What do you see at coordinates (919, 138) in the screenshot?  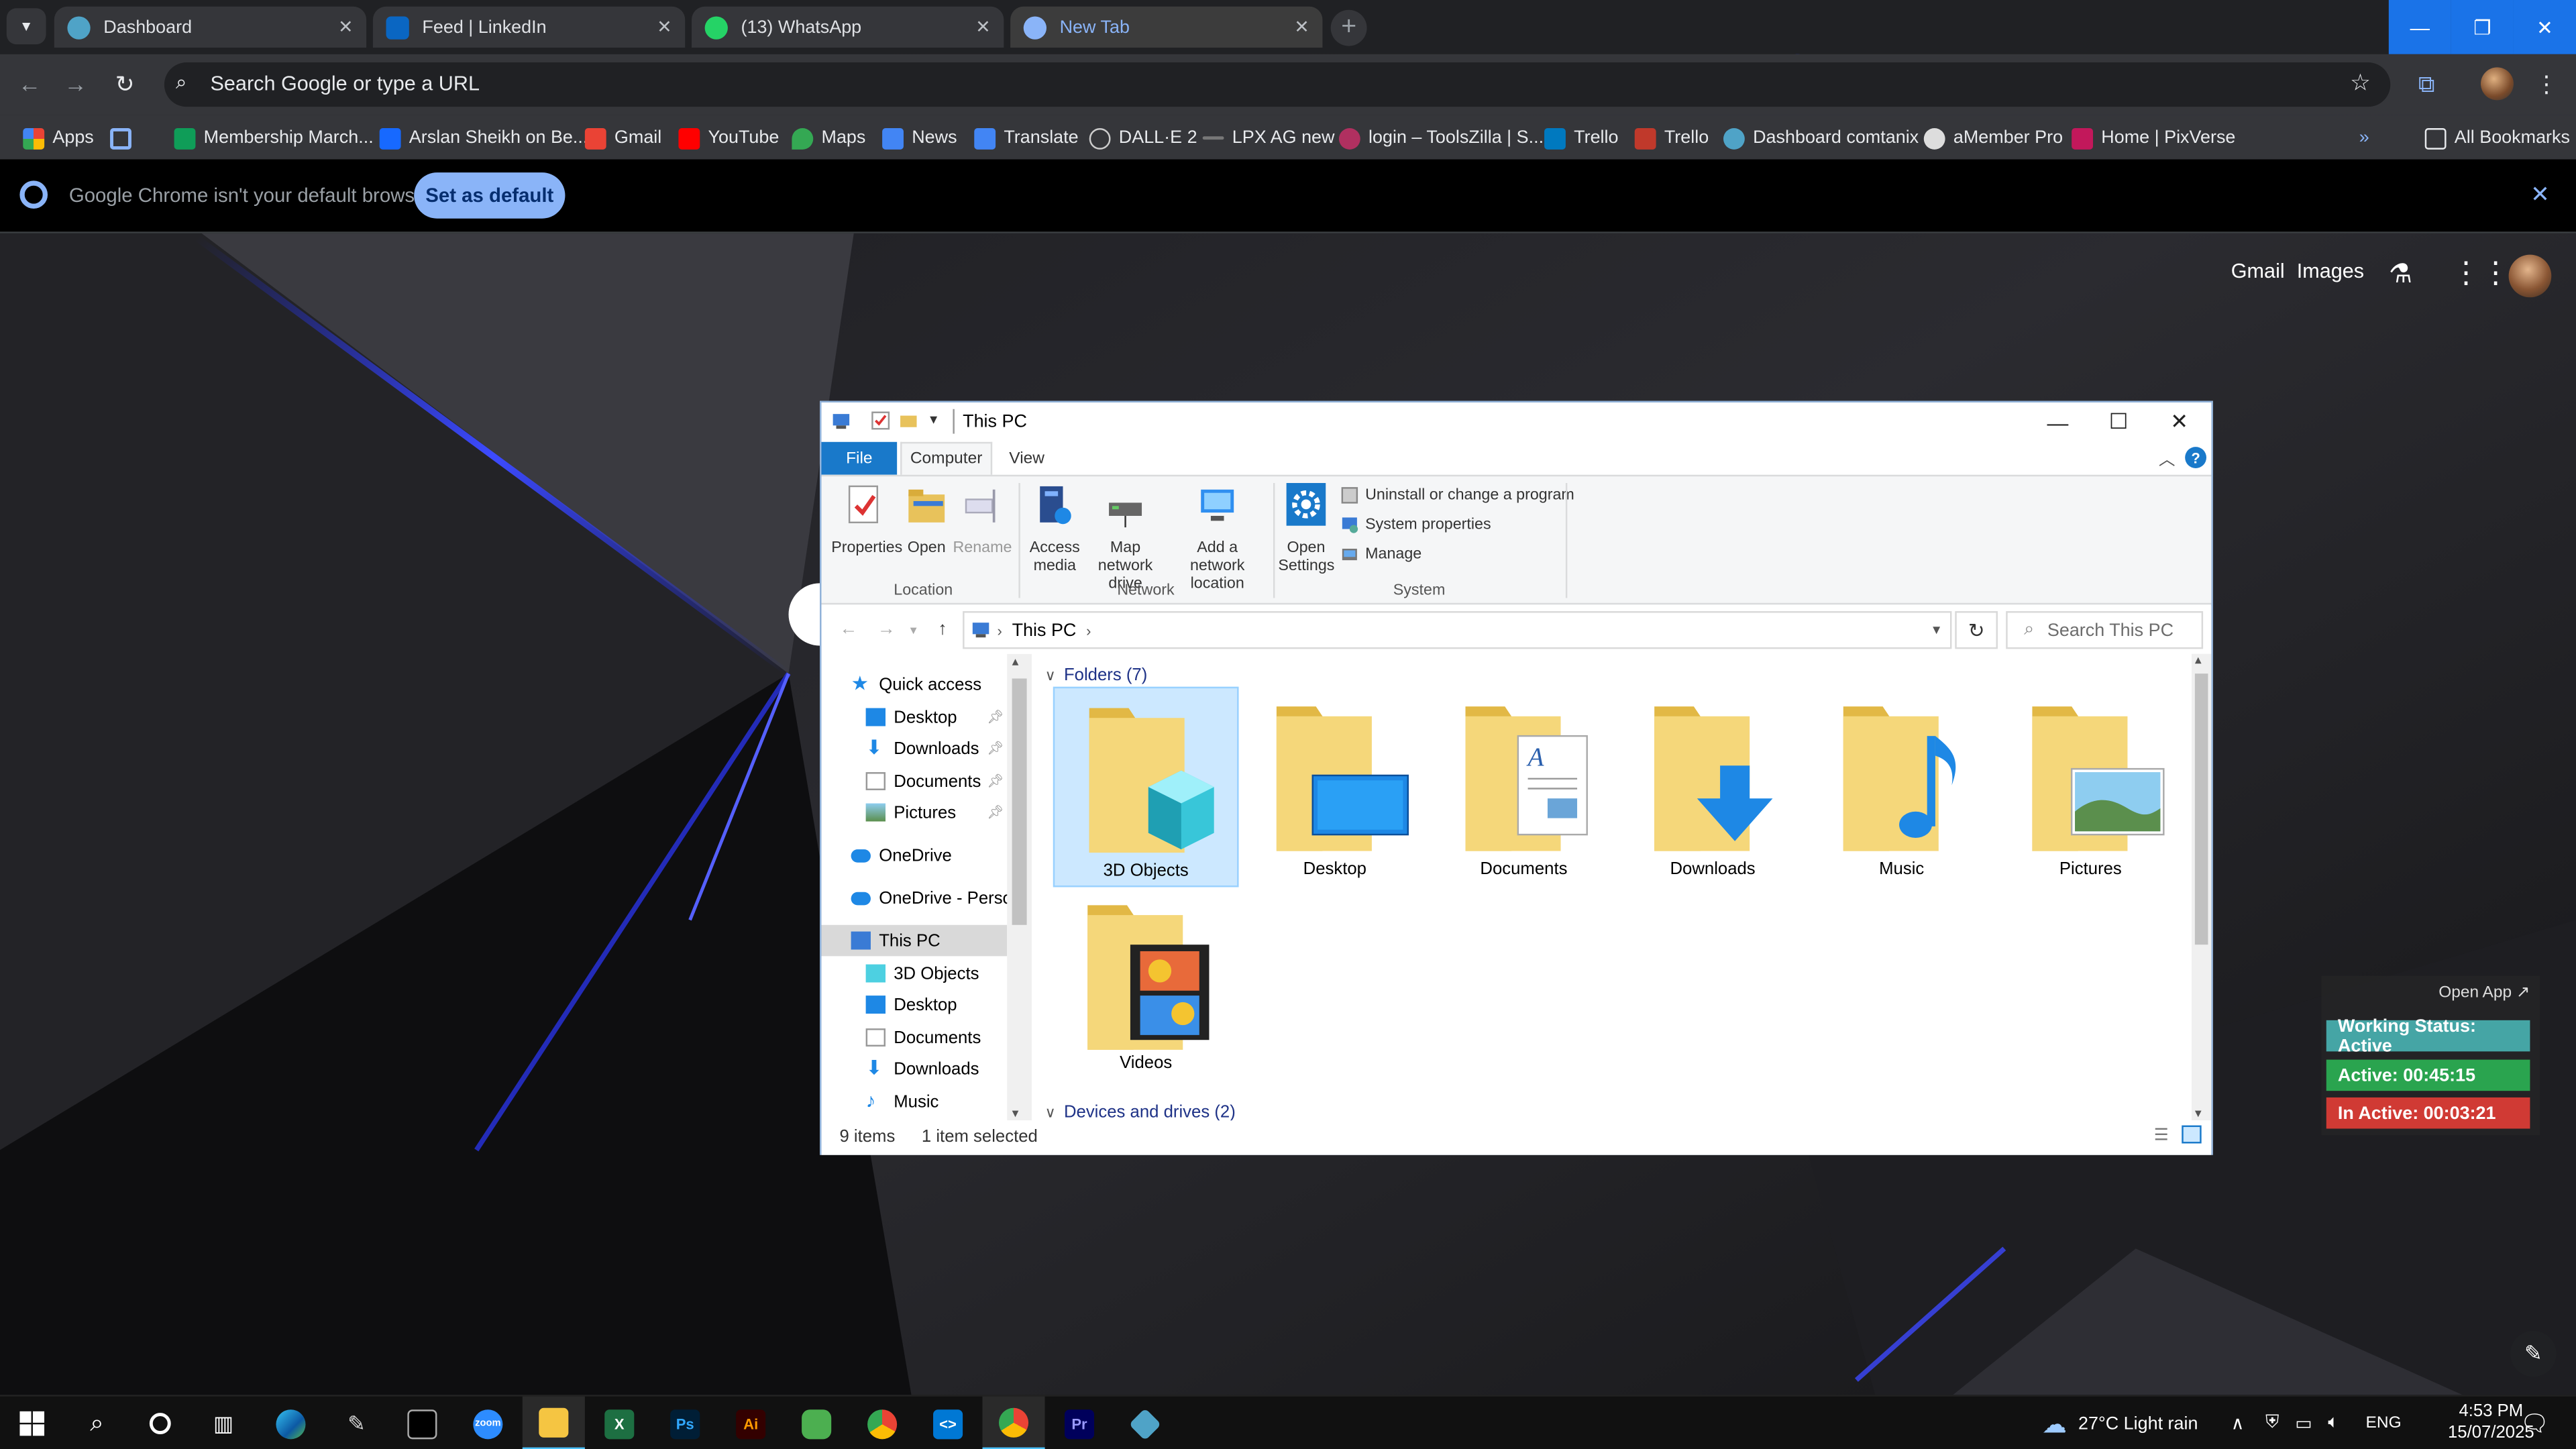 I see `bookmark-item: News` at bounding box center [919, 138].